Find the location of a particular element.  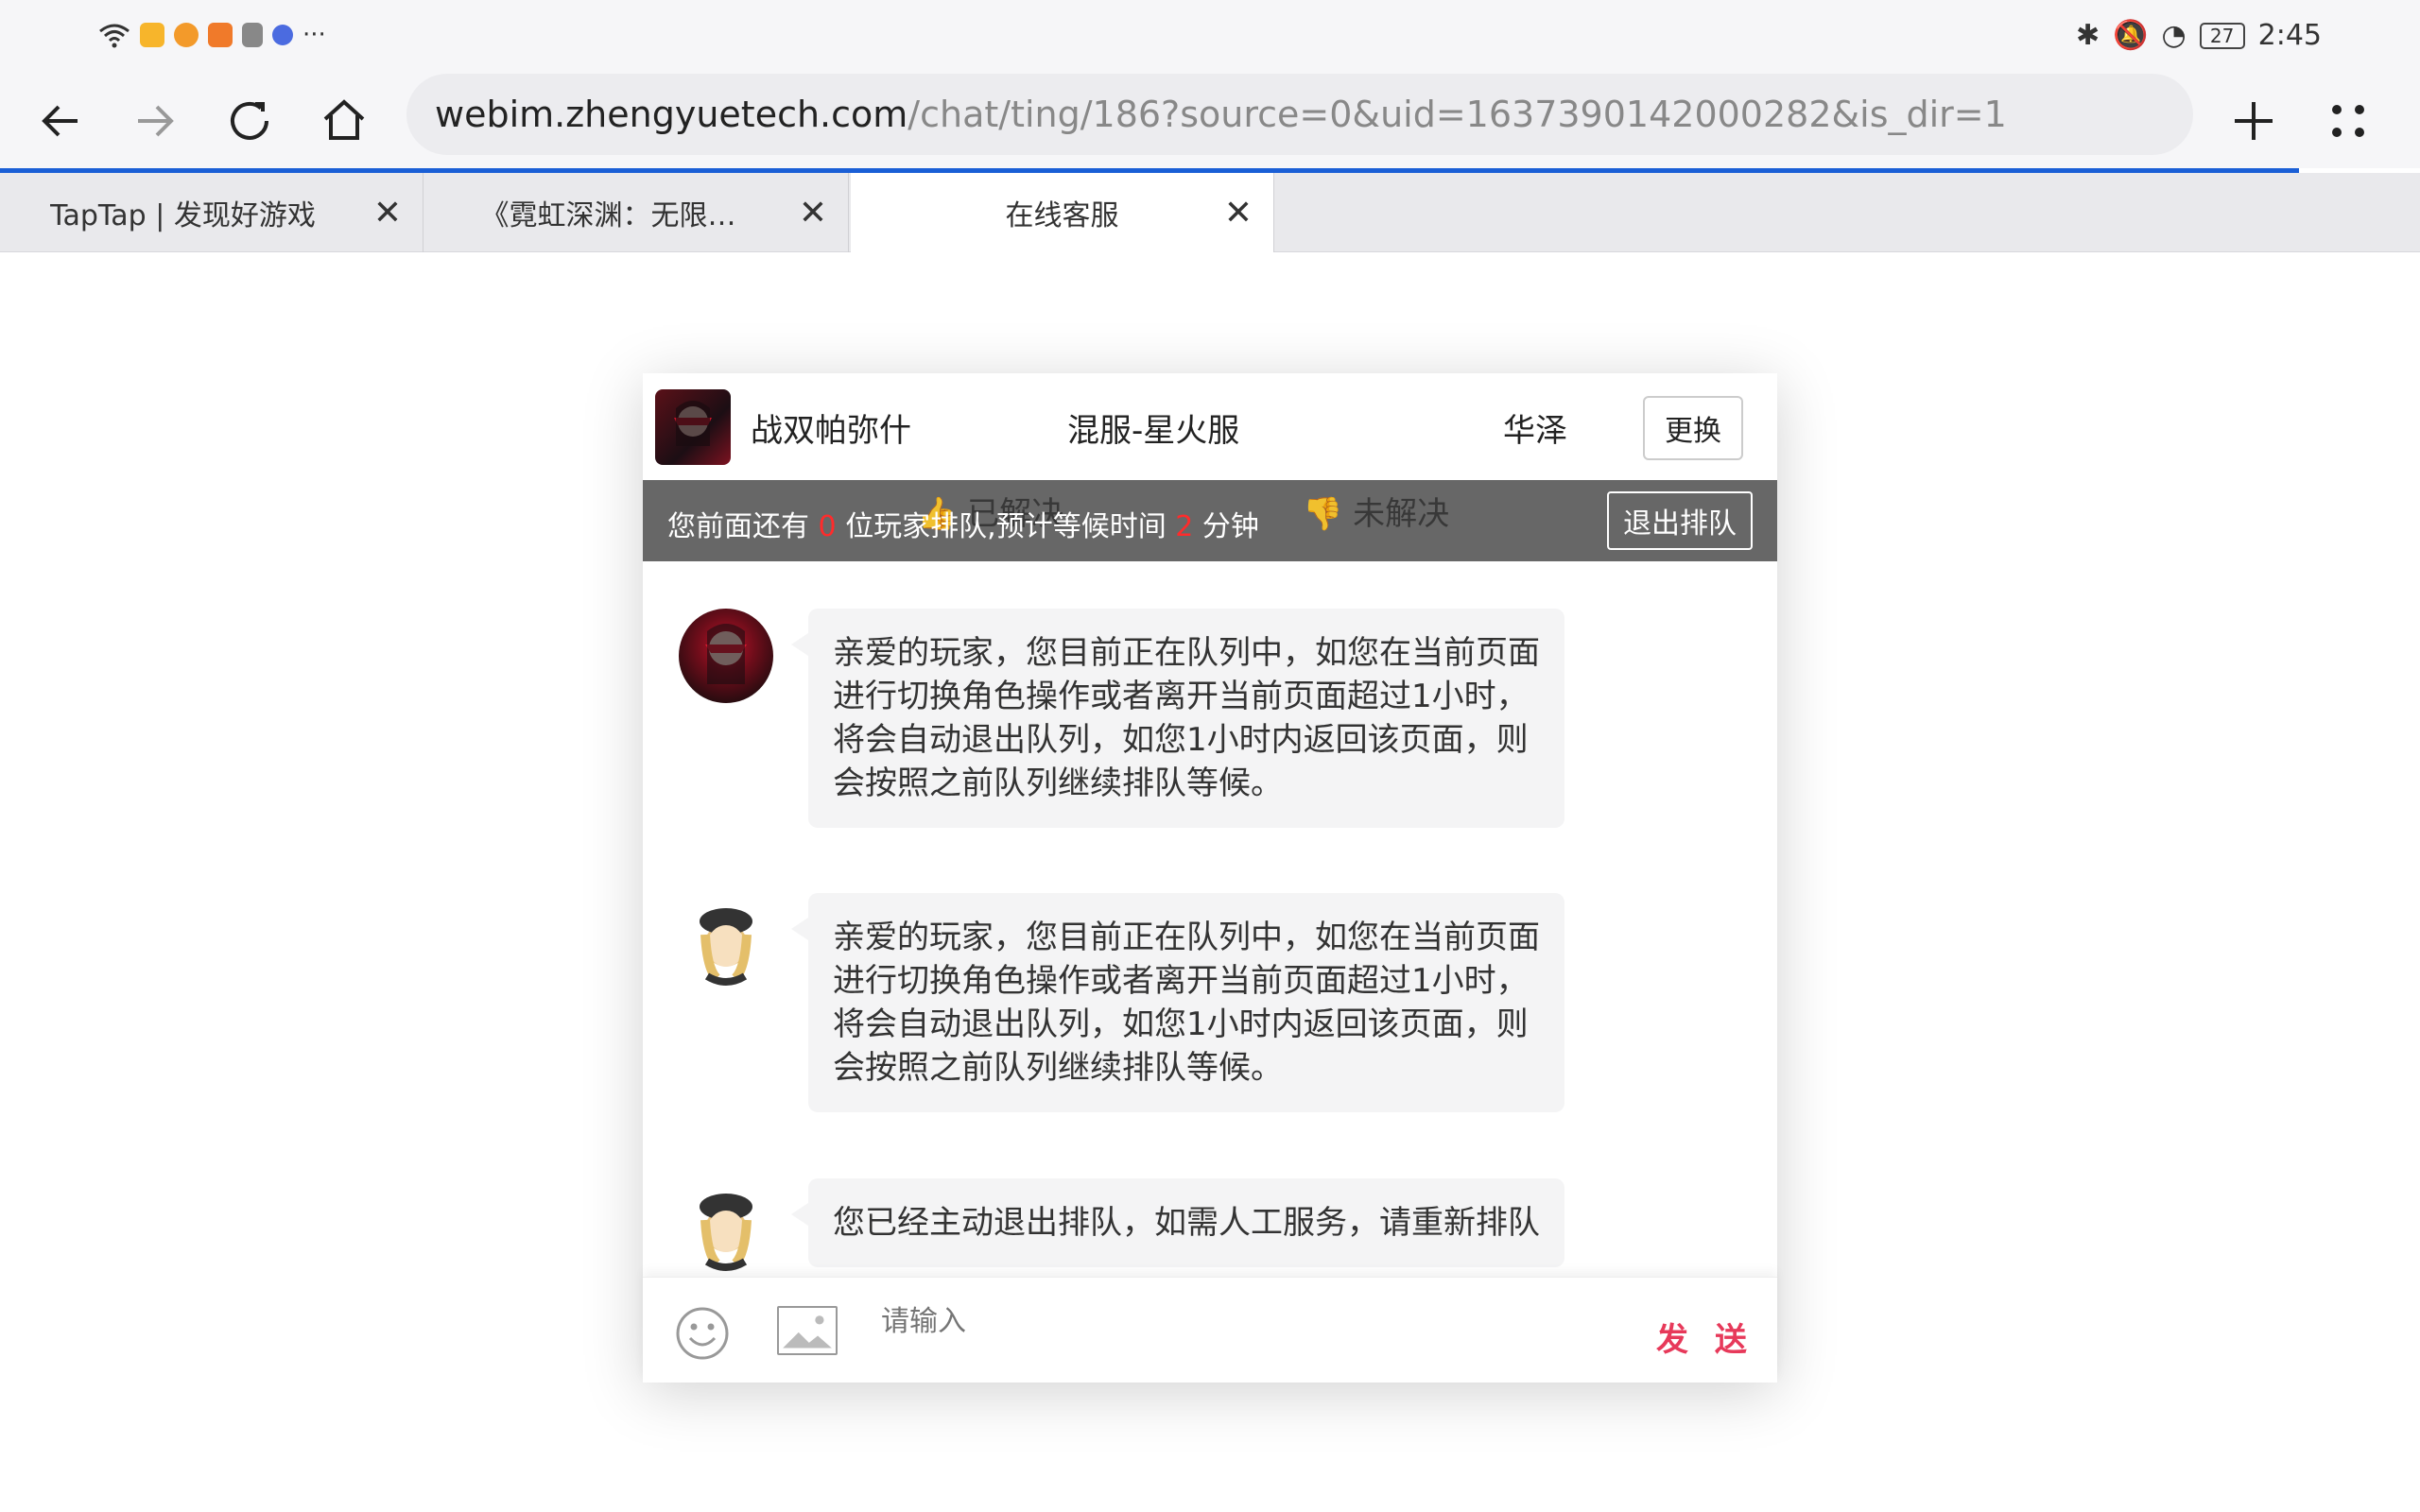

back-arrow-icon is located at coordinates (60, 121).